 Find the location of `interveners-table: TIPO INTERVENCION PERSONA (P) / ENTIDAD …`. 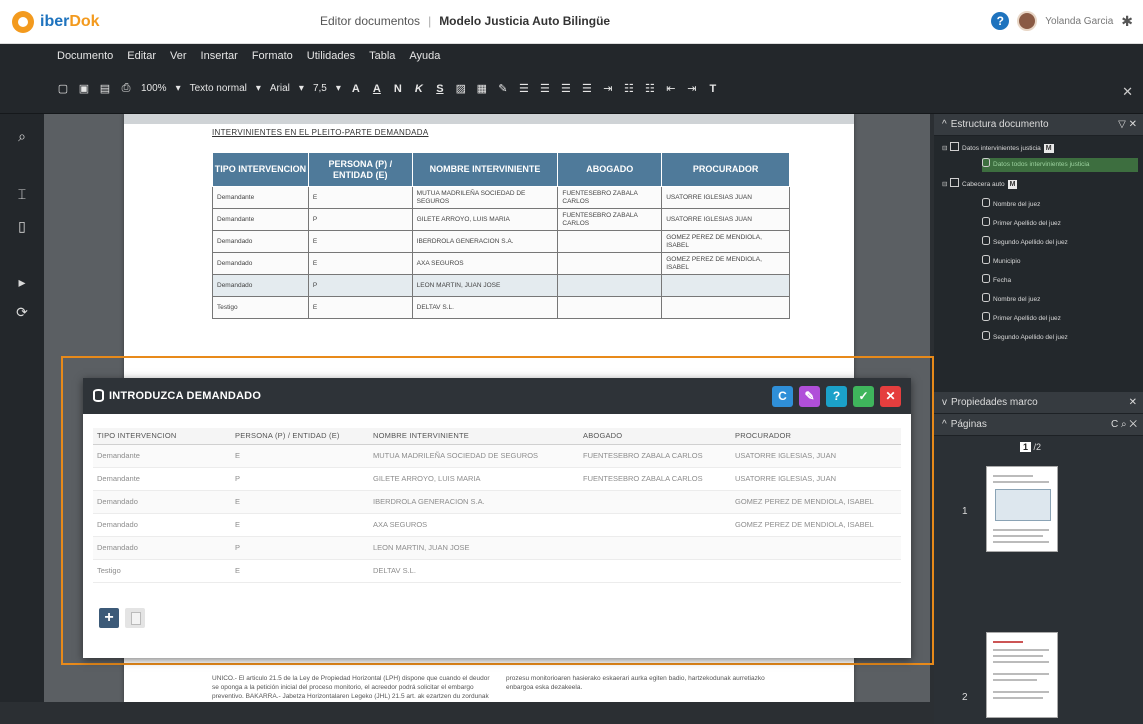

interveners-table: TIPO INTERVENCION PERSONA (P) / ENTIDAD … is located at coordinates (501, 235).